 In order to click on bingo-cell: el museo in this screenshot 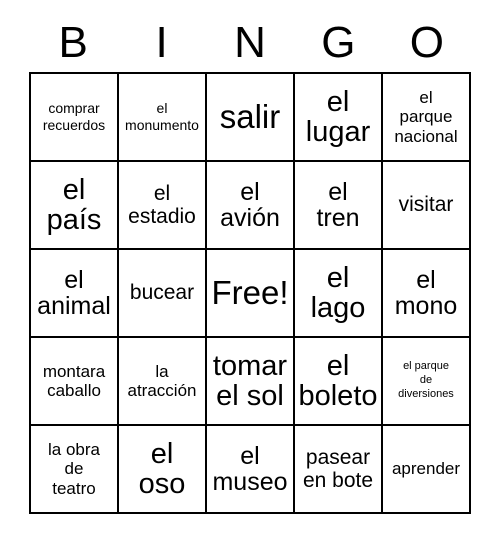, I will do `click(251, 470)`.